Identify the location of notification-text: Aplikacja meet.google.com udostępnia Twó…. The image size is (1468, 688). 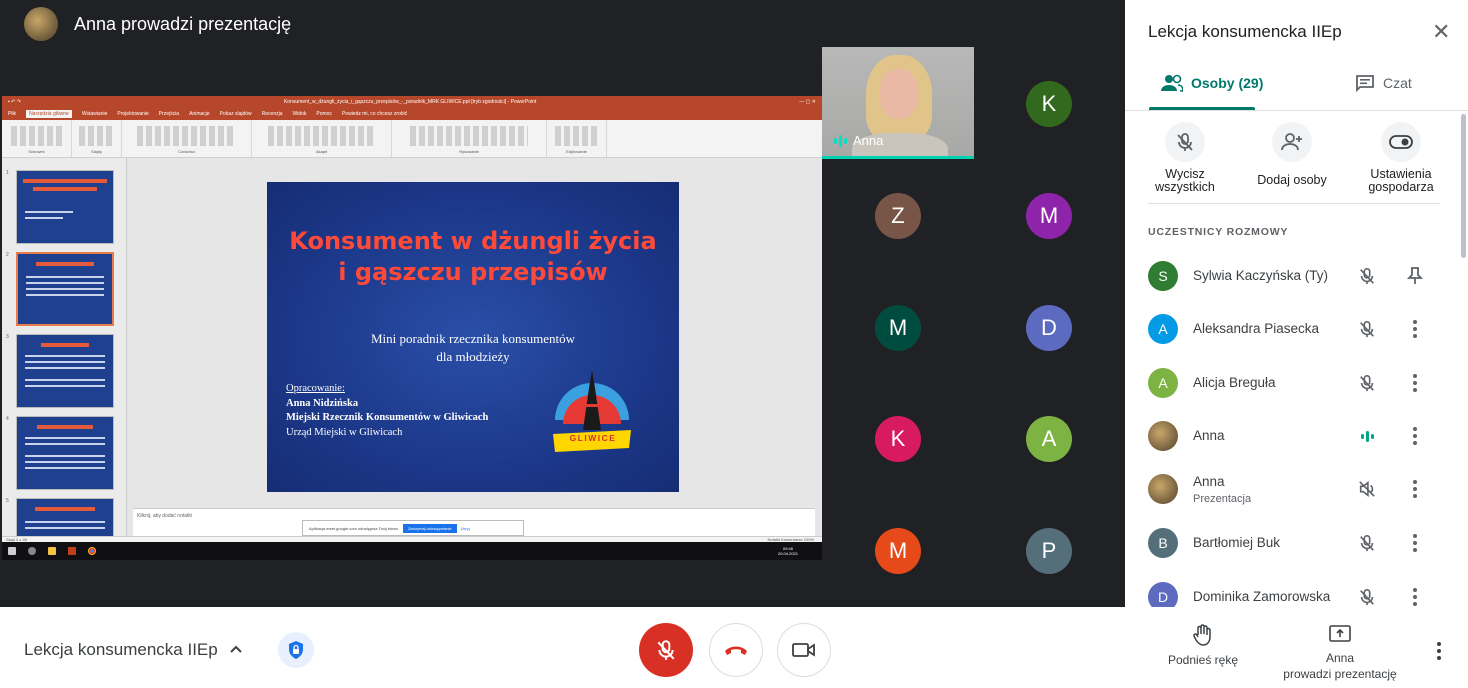
(354, 528).